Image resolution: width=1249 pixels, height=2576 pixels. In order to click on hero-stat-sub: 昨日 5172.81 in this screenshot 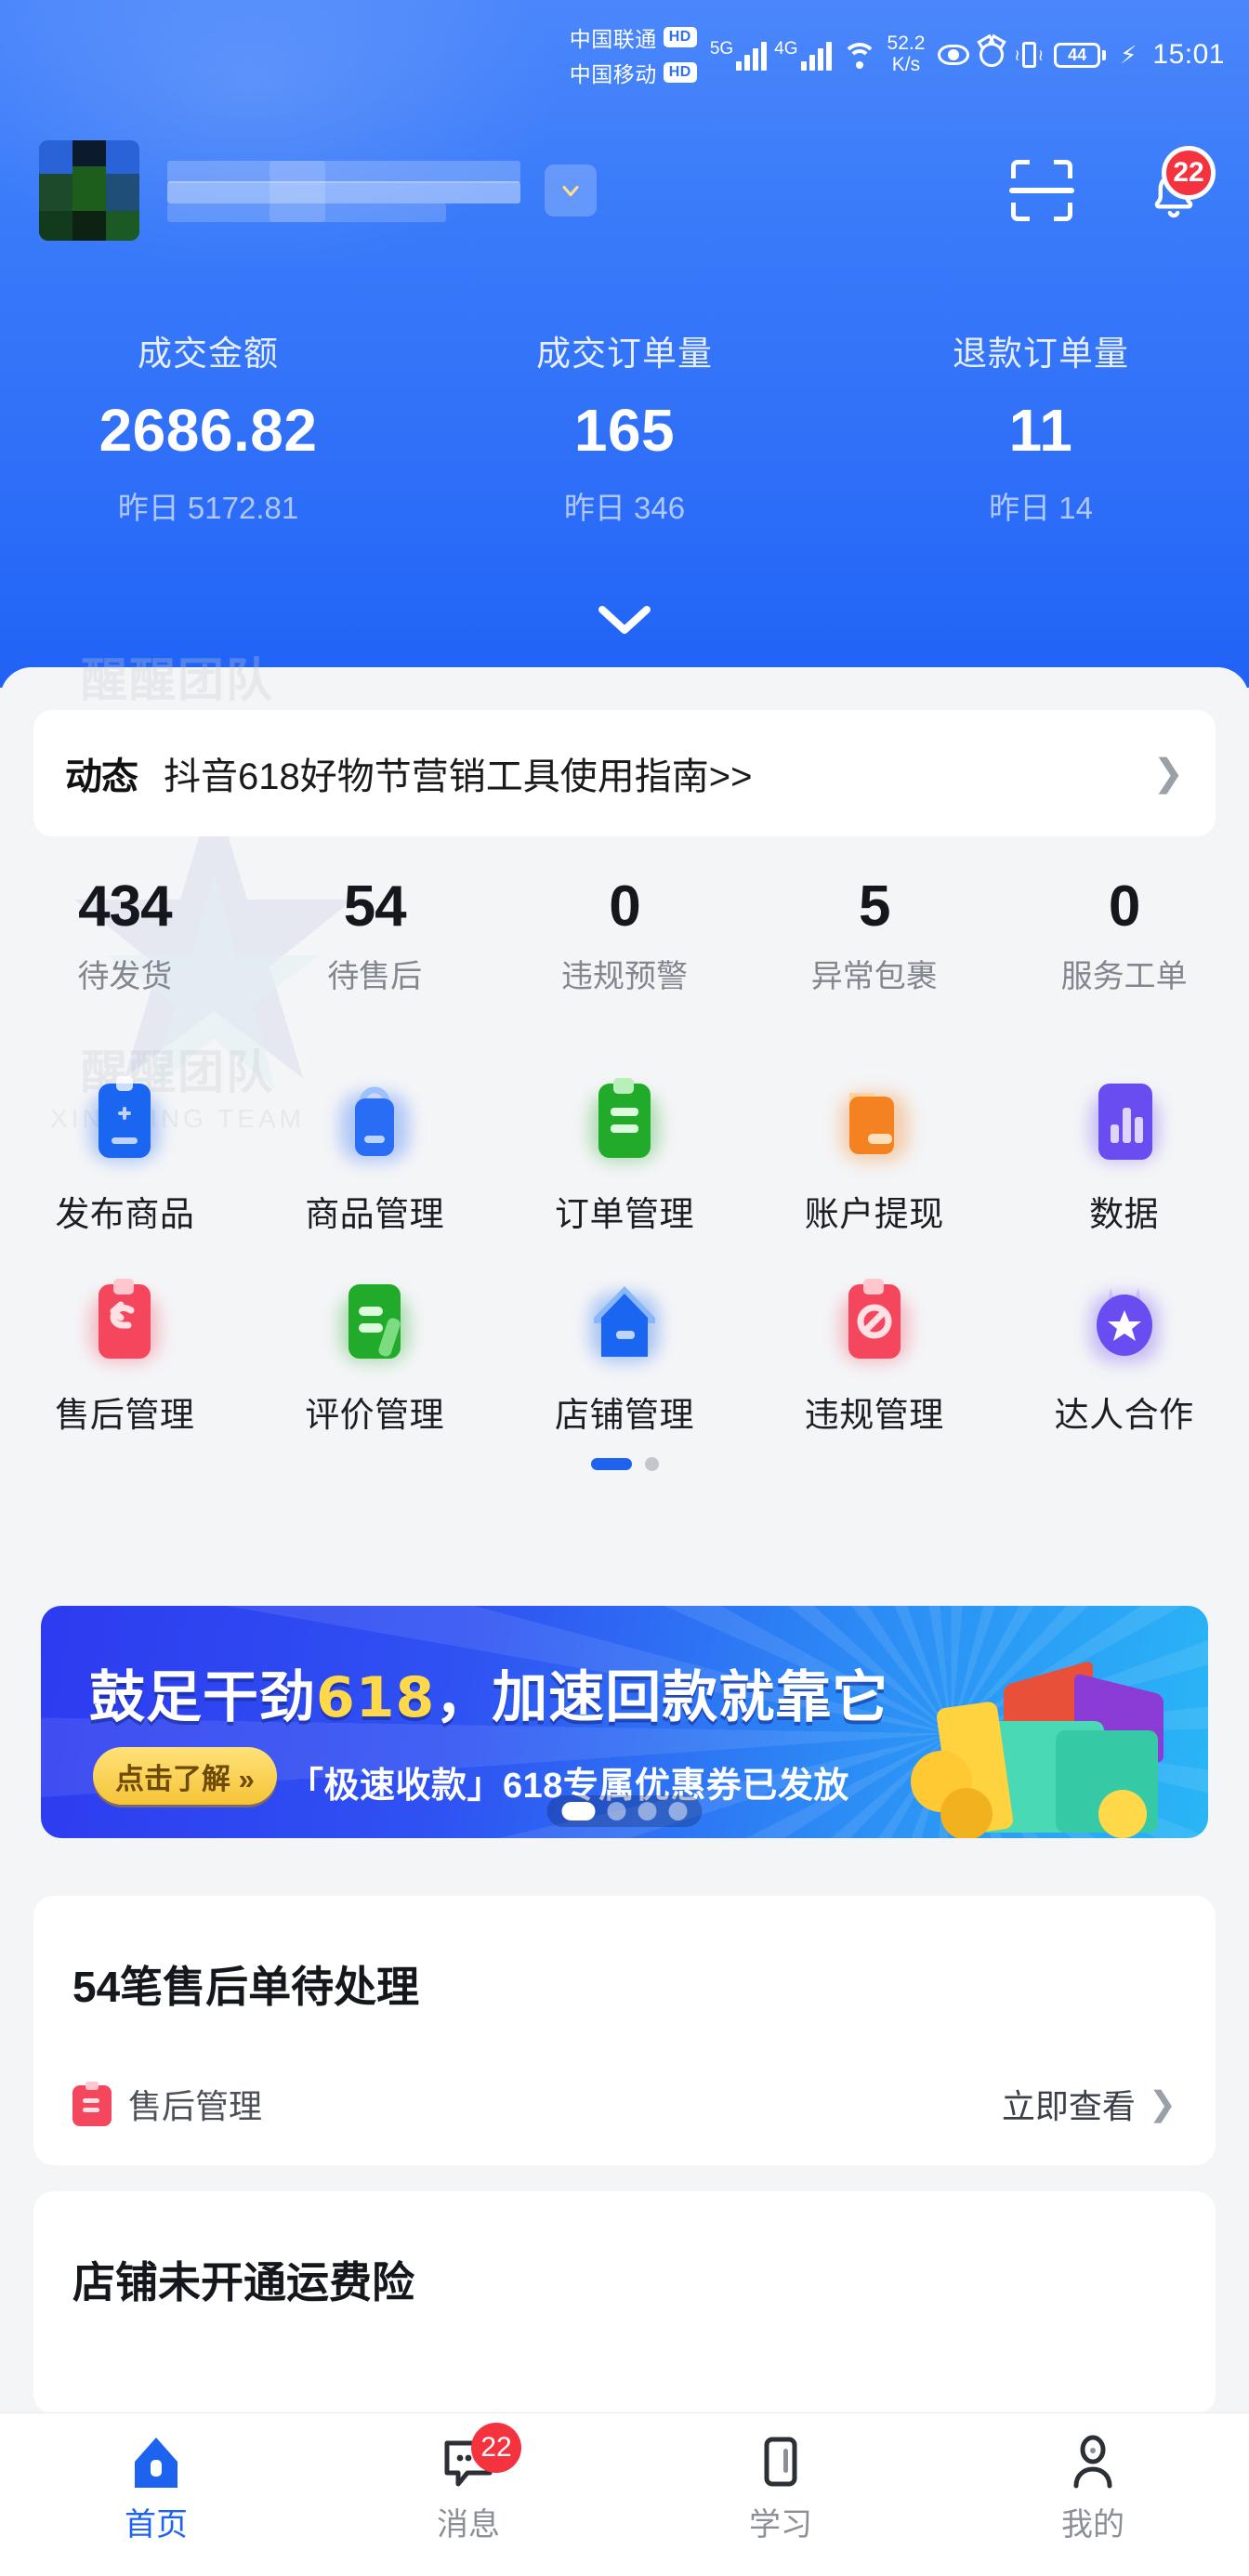, I will do `click(208, 508)`.